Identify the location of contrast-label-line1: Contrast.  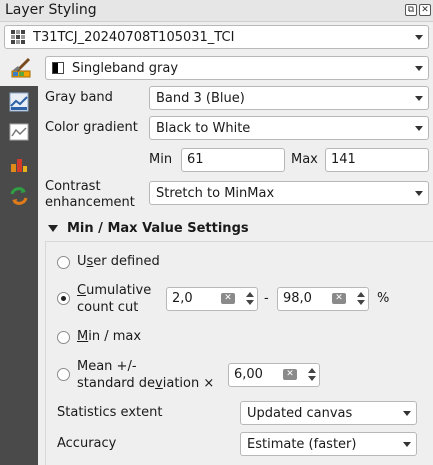
(73, 186).